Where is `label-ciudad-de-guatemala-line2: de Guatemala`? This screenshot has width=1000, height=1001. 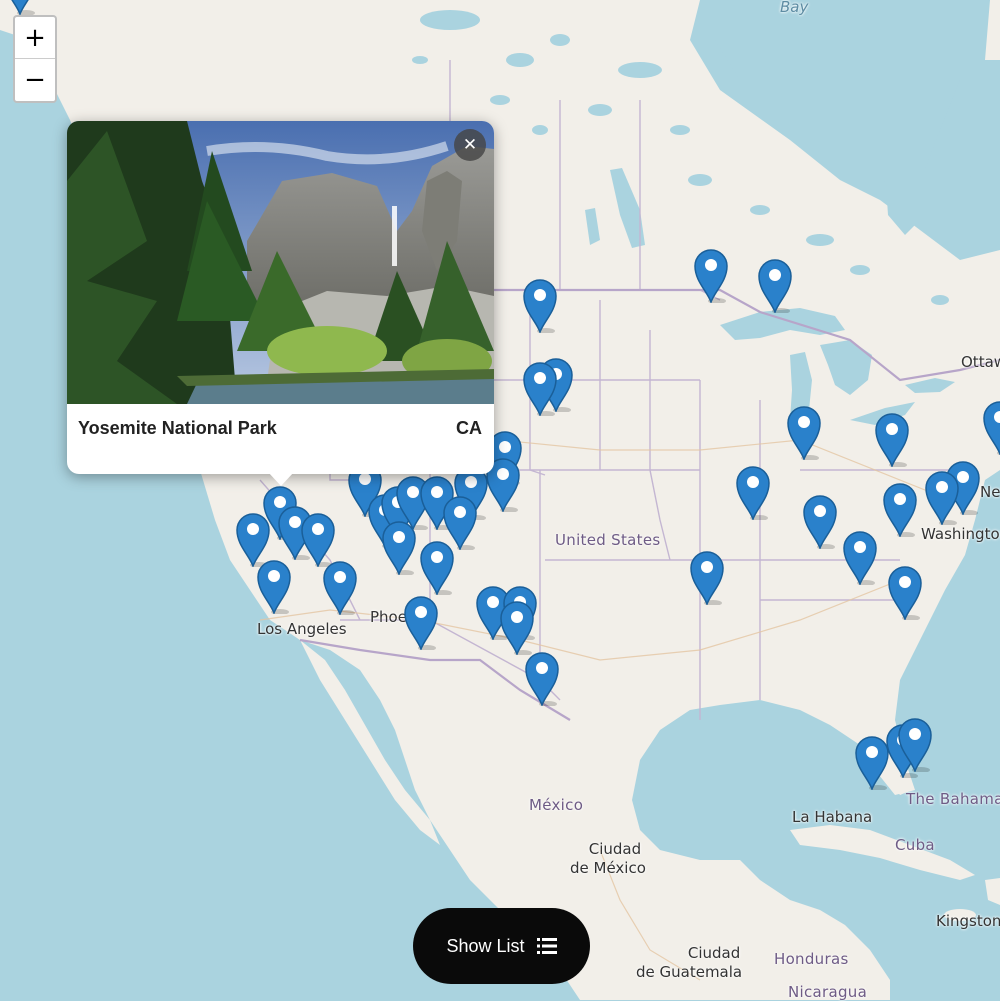
label-ciudad-de-guatemala-line2: de Guatemala is located at coordinates (689, 972).